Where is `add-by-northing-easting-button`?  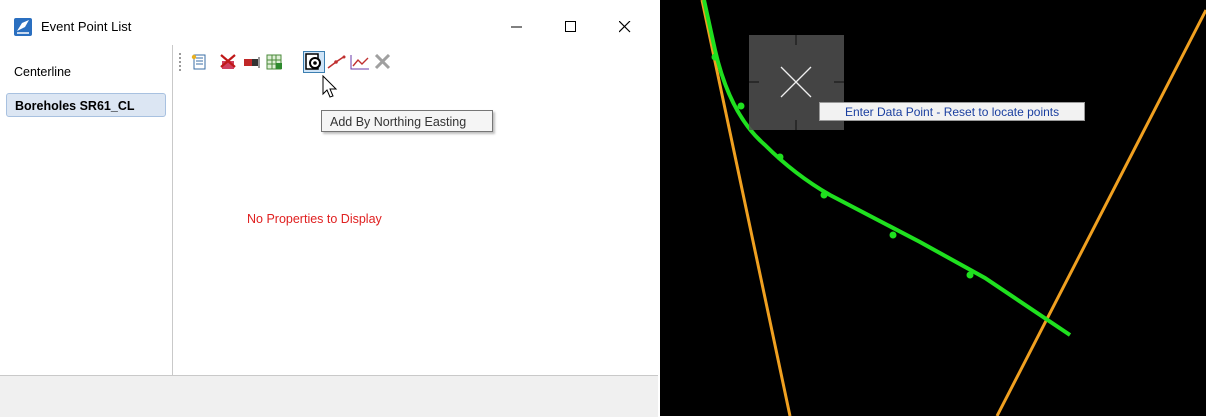
add-by-northing-easting-button is located at coordinates (314, 62).